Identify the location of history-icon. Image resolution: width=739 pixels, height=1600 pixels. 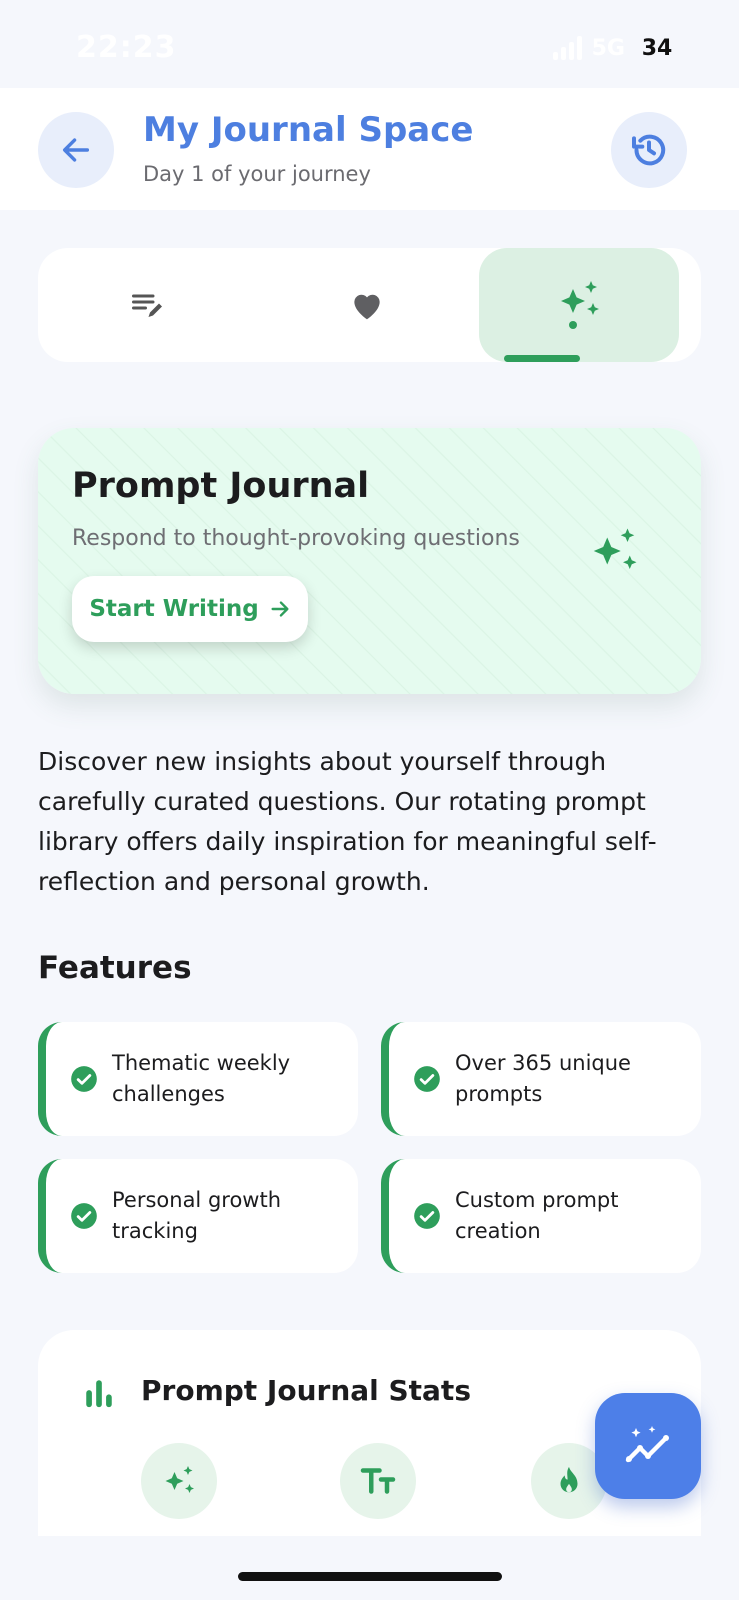
(649, 150).